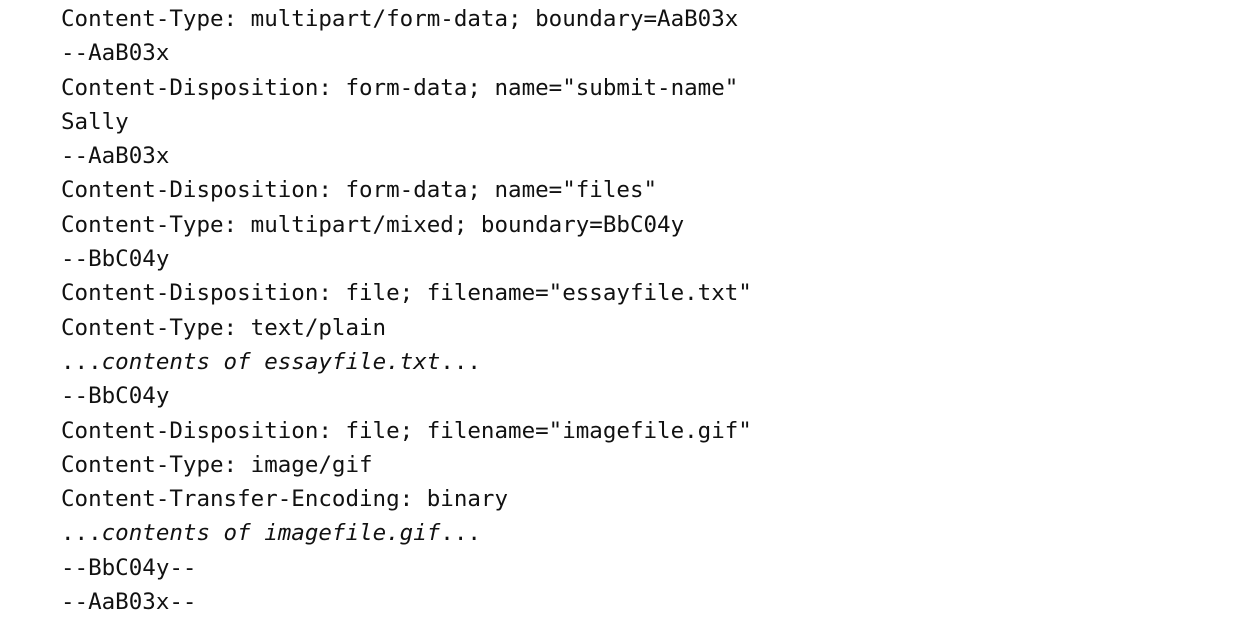 The height and width of the screenshot is (624, 1246). Describe the element at coordinates (271, 533) in the screenshot. I see `imagefile-contents-placeholder: contents of imagefile.gif` at that location.